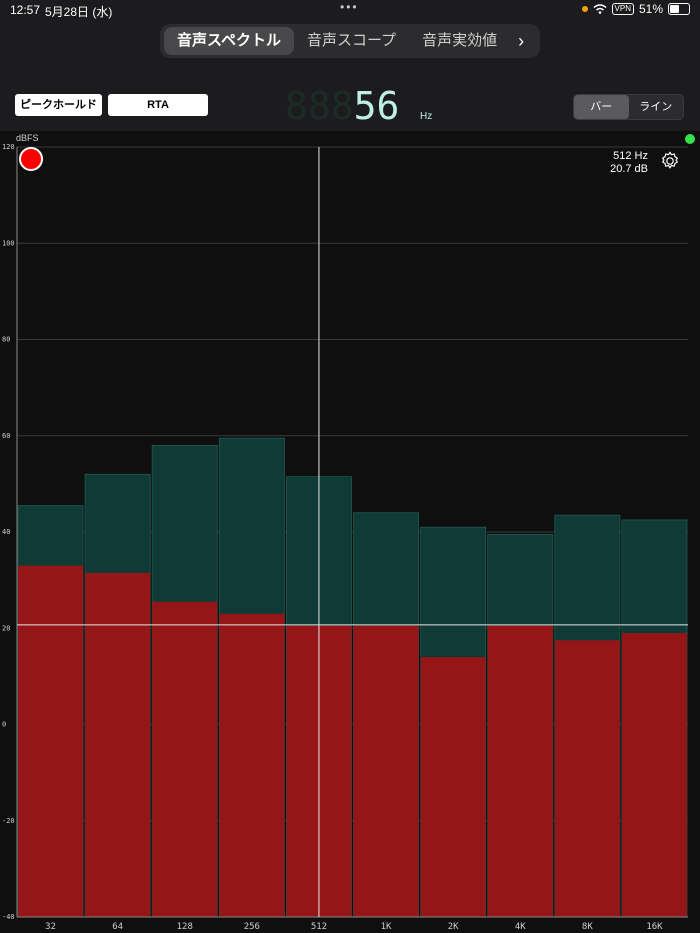  I want to click on x-tick-label: 32, so click(50, 927).